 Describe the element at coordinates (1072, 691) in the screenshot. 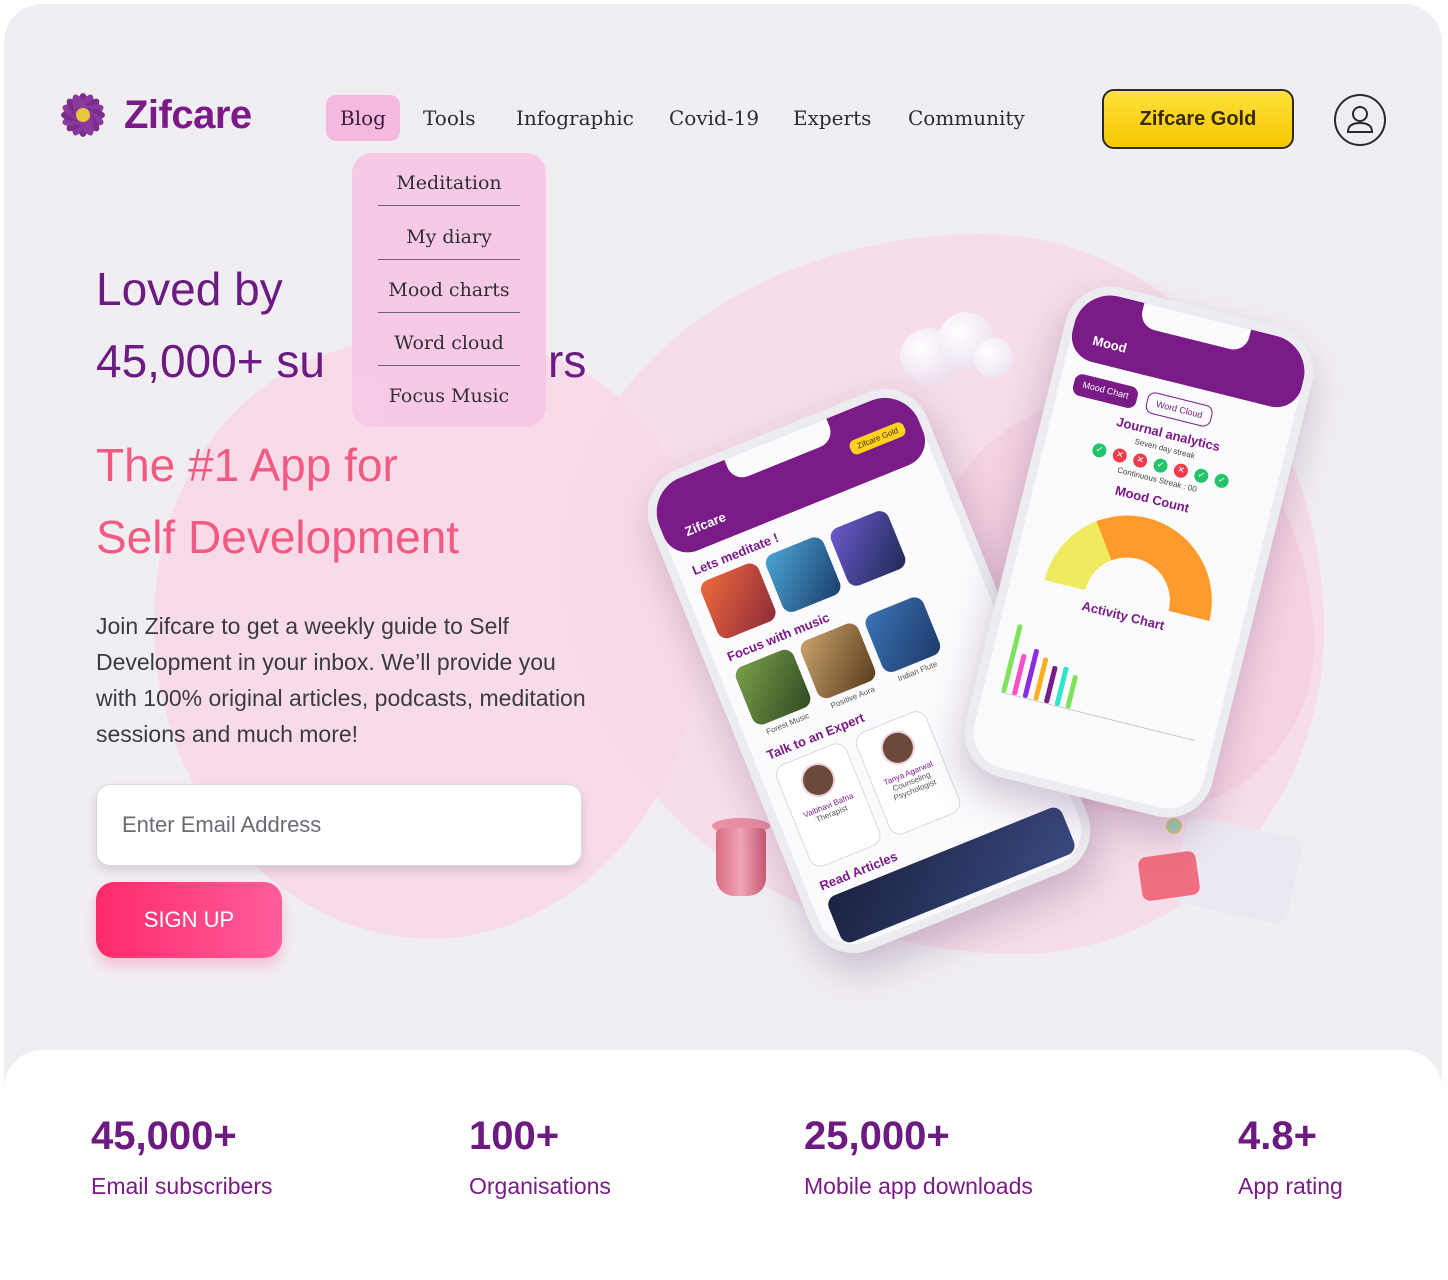

I see `activity-bar` at that location.